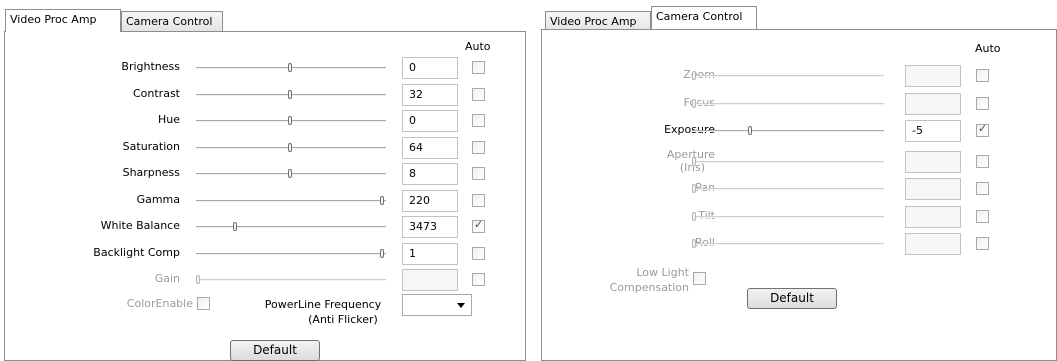  What do you see at coordinates (478, 67) in the screenshot?
I see `brightness-auto-checkbox` at bounding box center [478, 67].